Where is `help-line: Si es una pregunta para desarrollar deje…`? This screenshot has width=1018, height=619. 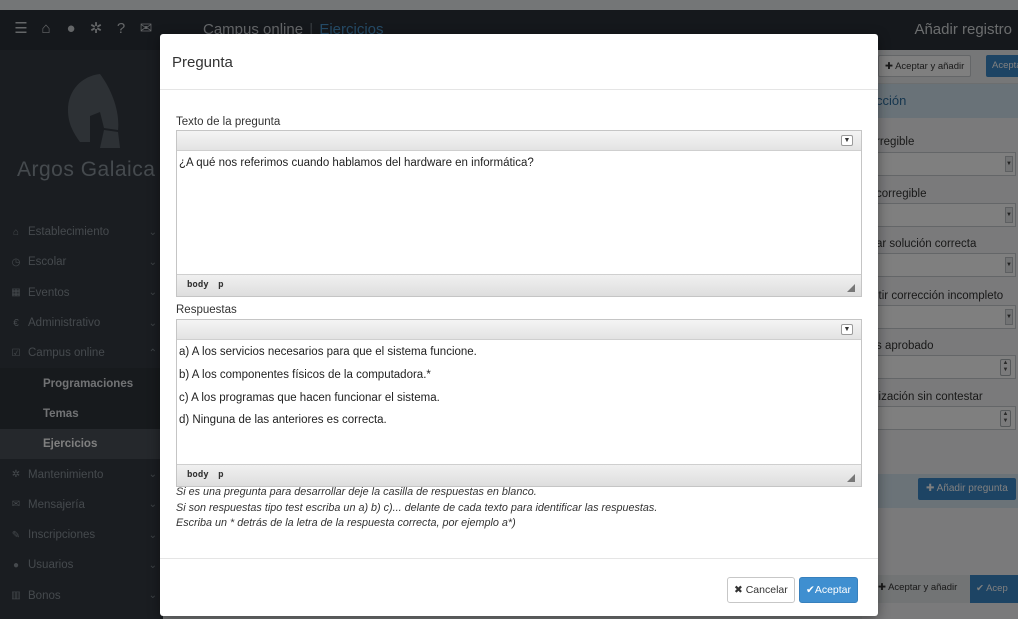
help-line: Si es una pregunta para desarrollar deje… is located at coordinates (356, 492).